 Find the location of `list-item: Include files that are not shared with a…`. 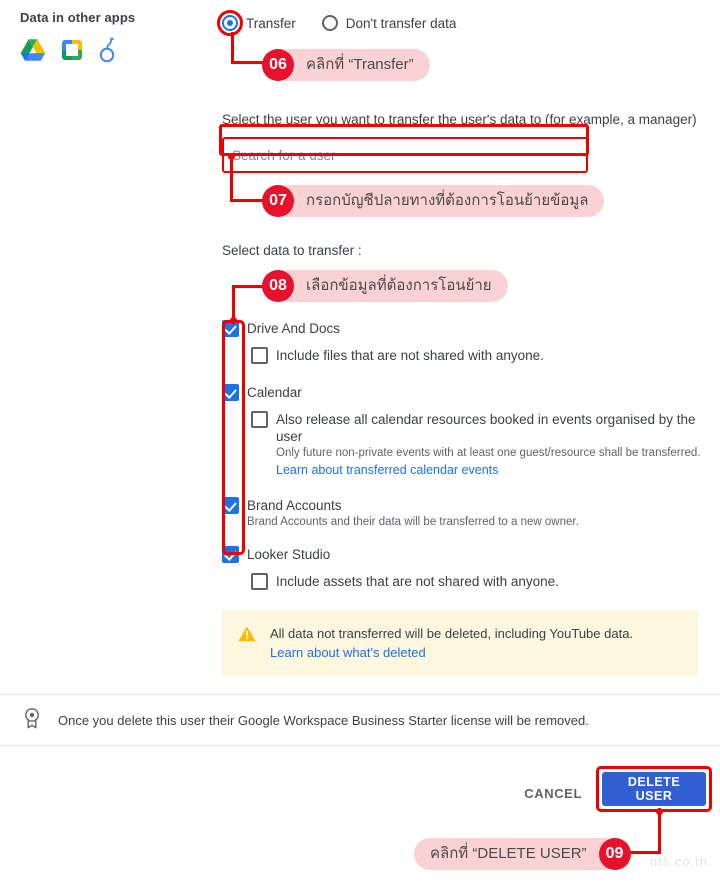

list-item: Include files that are not shared with a… is located at coordinates (476, 355).